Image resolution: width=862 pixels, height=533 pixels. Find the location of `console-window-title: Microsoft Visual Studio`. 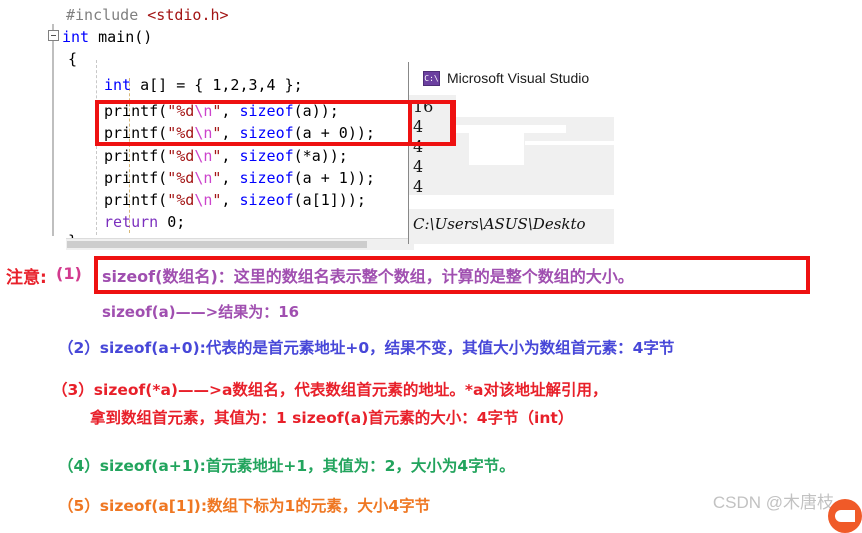

console-window-title: Microsoft Visual Studio is located at coordinates (518, 78).